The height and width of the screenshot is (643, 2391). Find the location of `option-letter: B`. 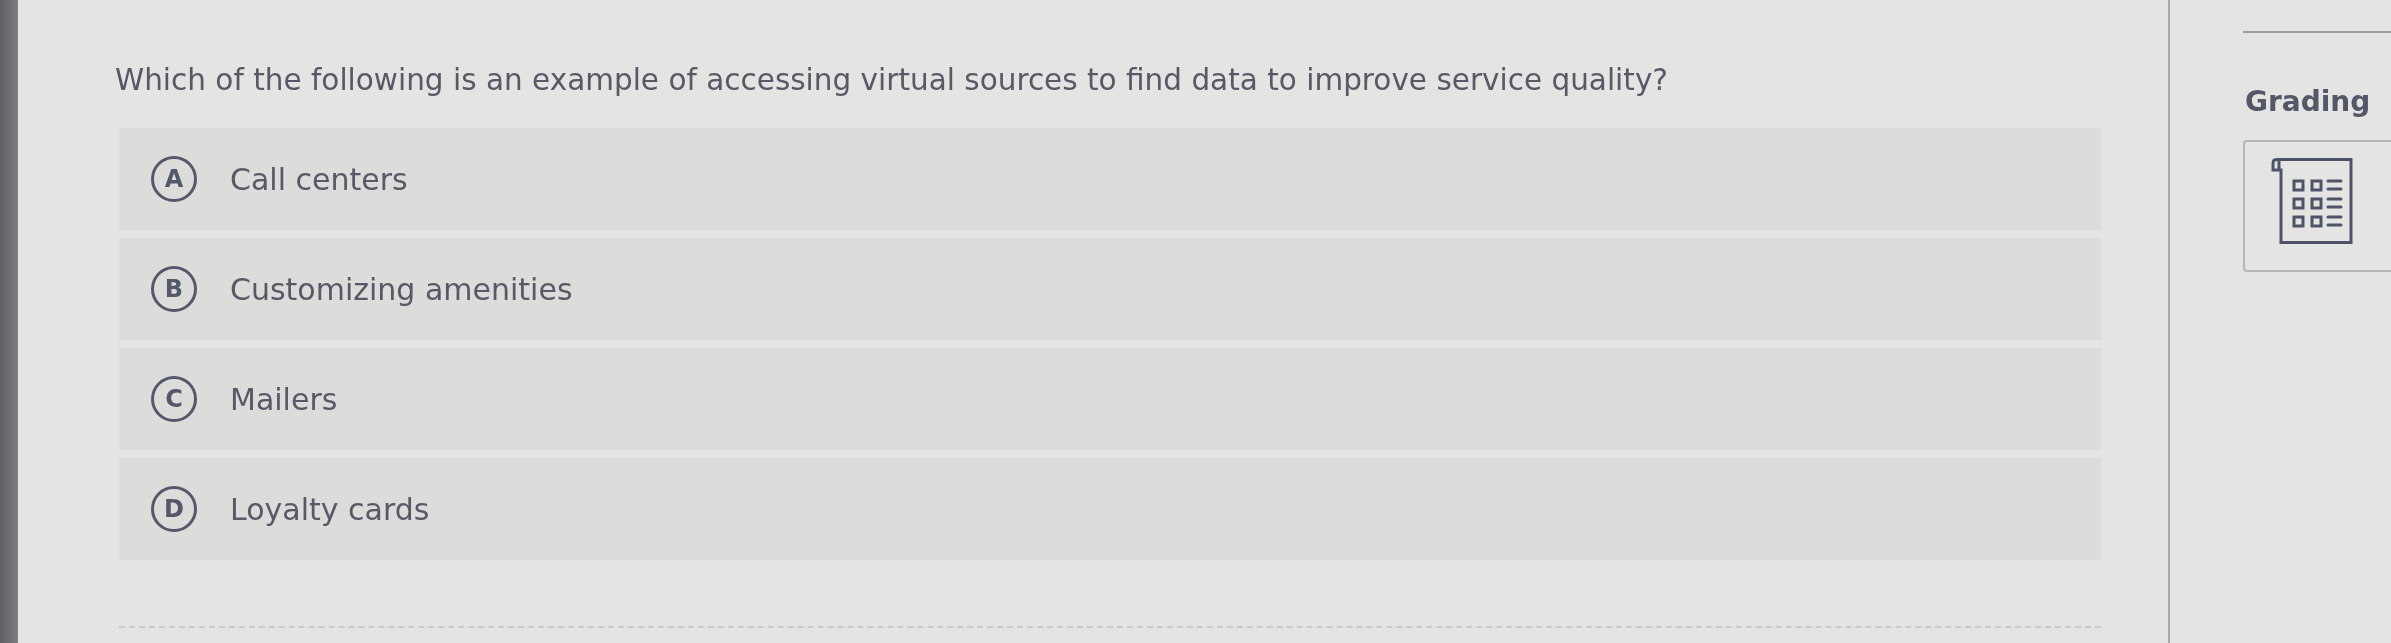

option-letter: B is located at coordinates (174, 289).